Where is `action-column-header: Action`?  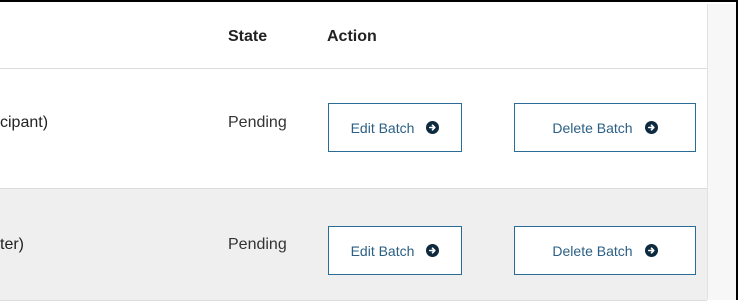
action-column-header: Action is located at coordinates (352, 36).